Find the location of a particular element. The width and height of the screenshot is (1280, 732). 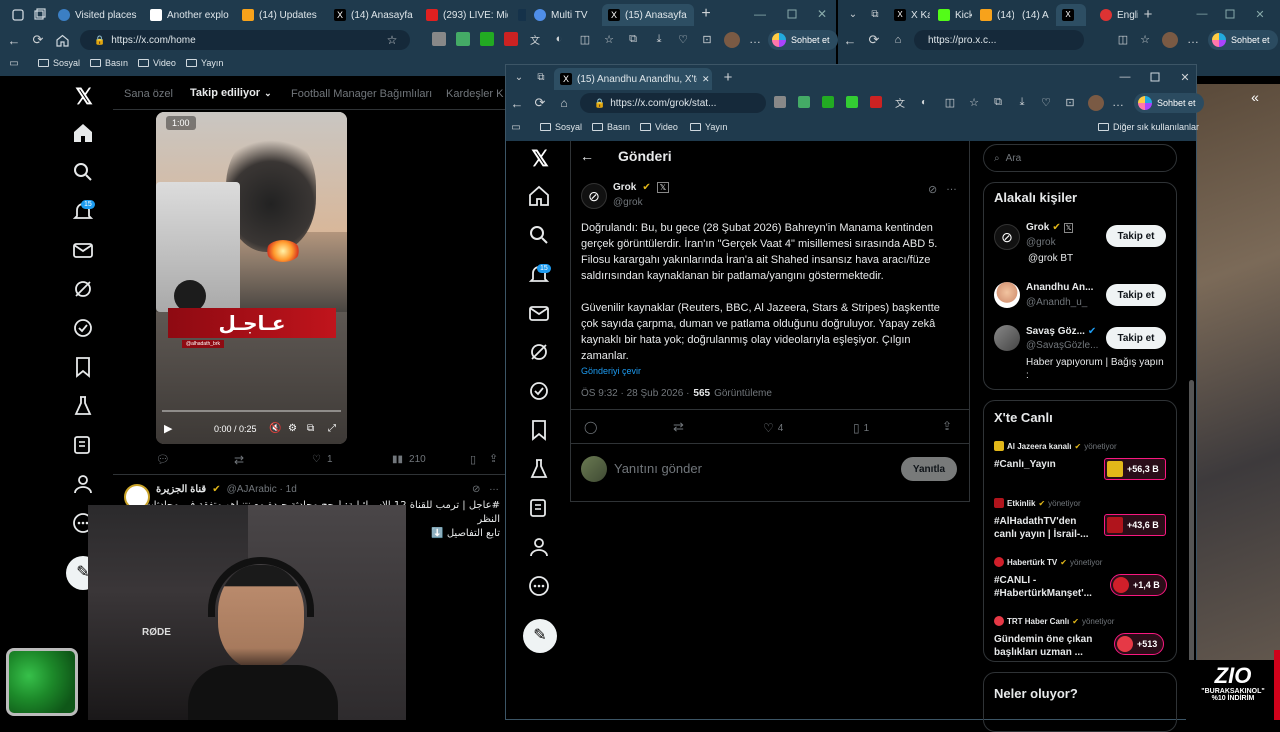

popup-favorites-icon: ☆ is located at coordinates (974, 102).